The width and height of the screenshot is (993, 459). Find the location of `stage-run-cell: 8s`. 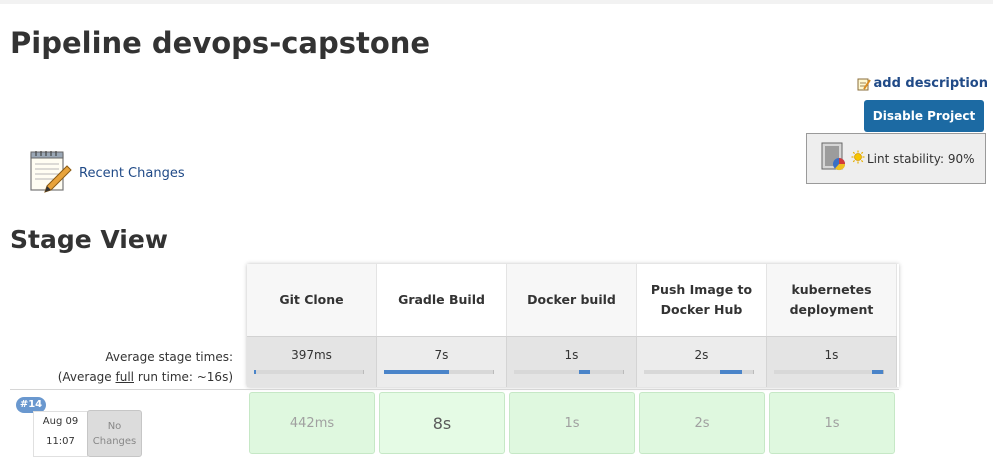

stage-run-cell: 8s is located at coordinates (442, 423).